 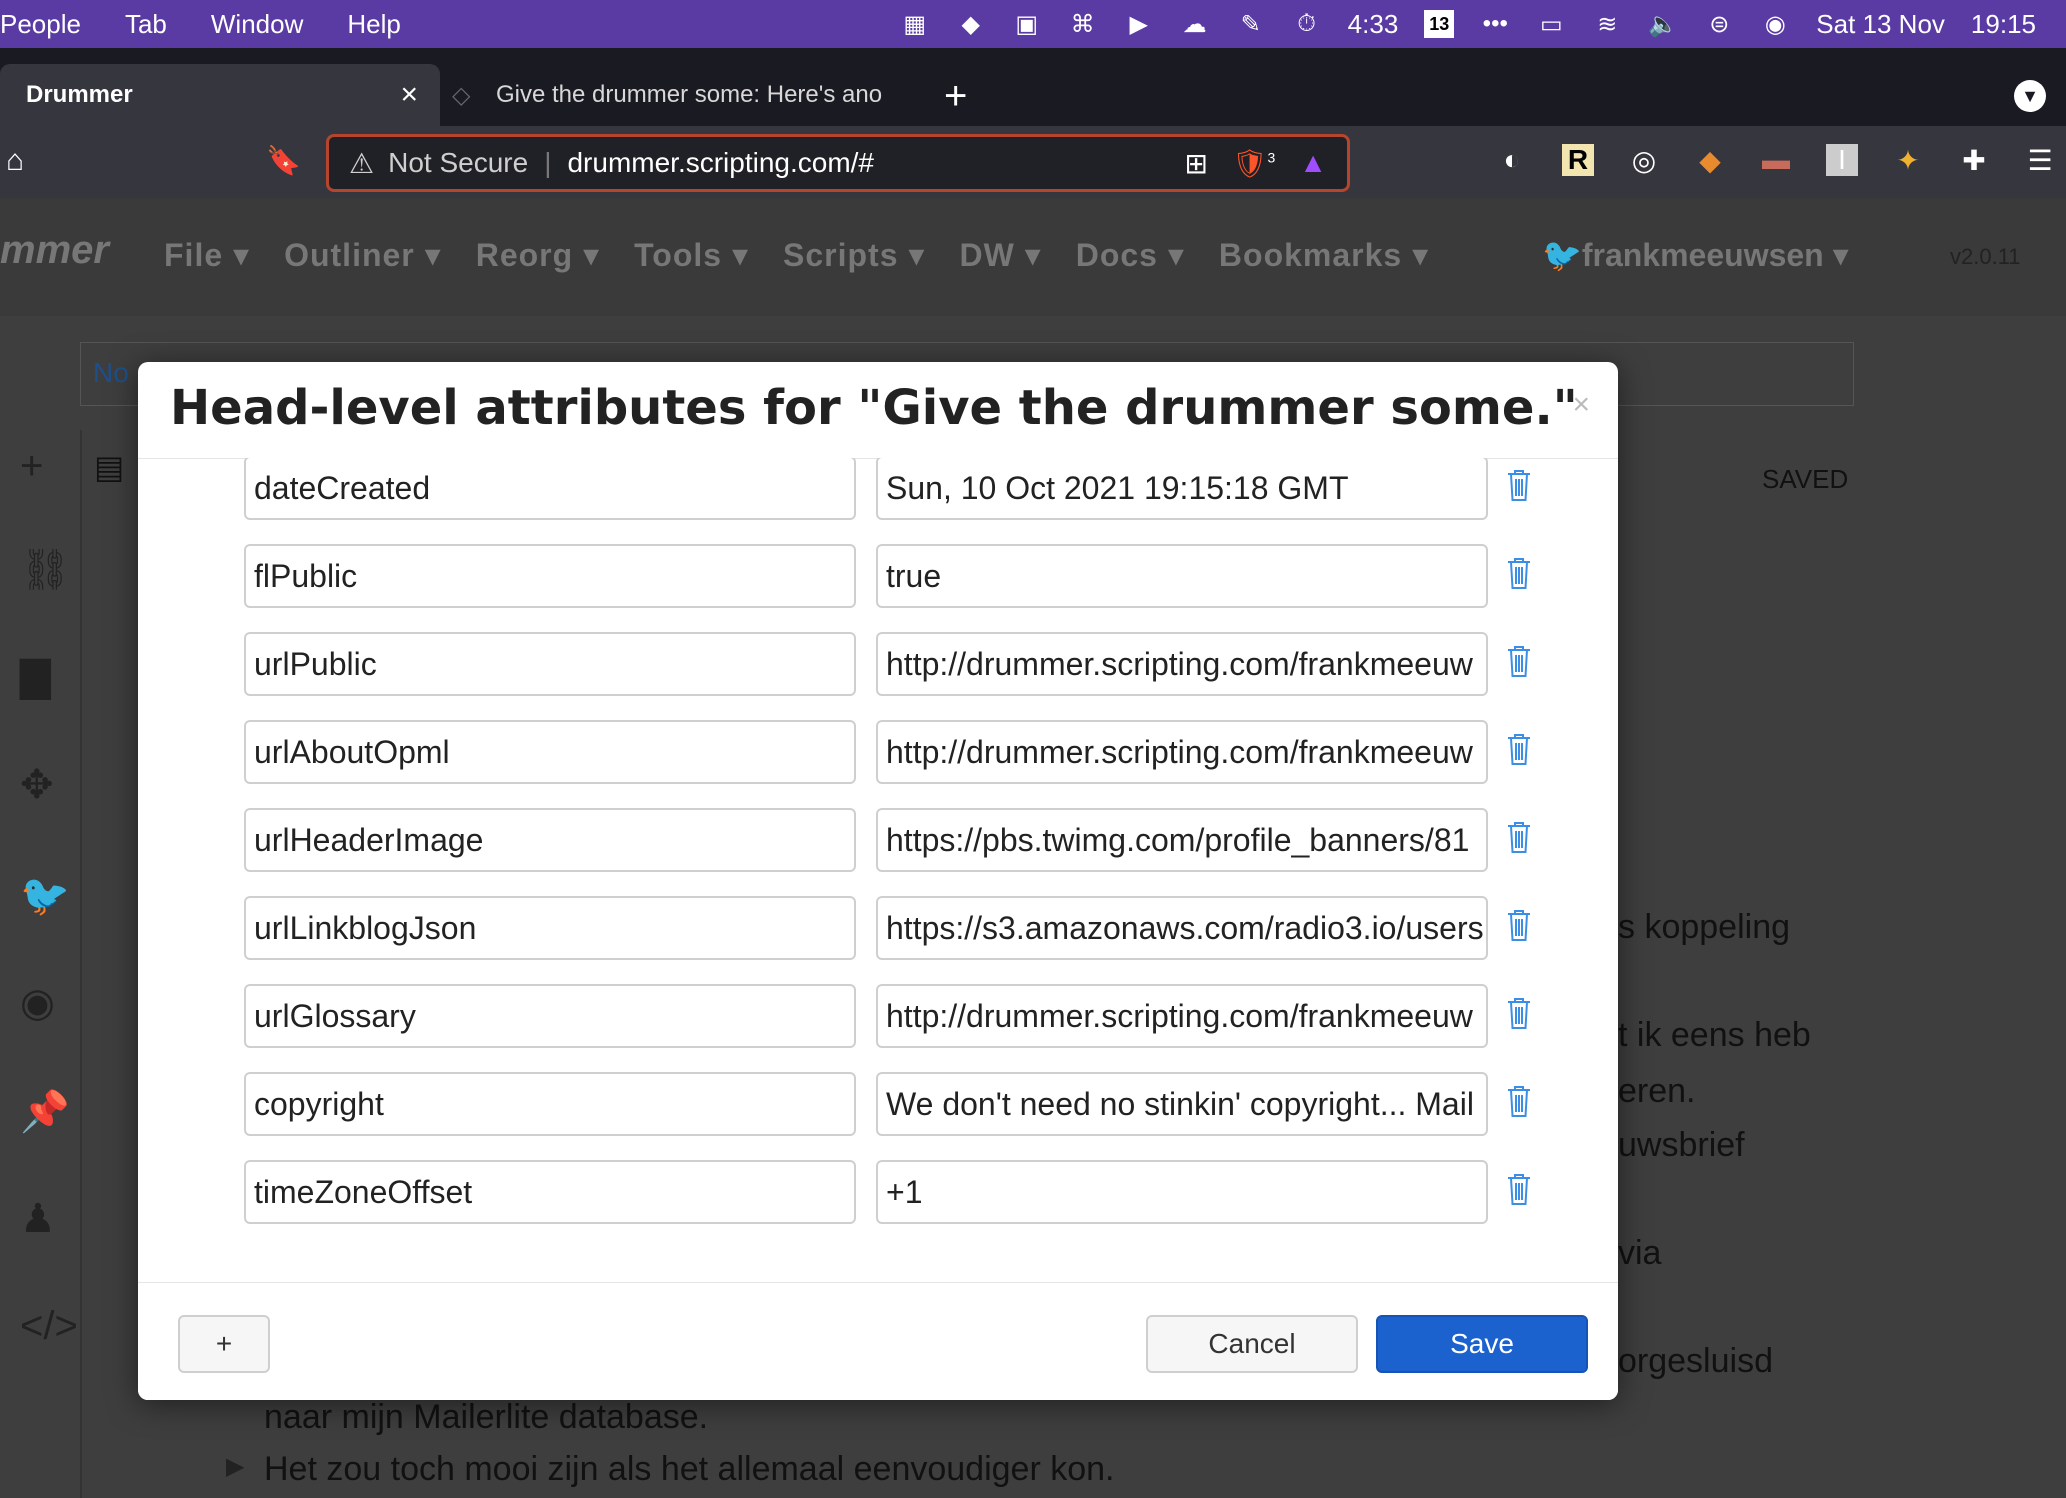 I want to click on battery-icon: ▭, so click(x=1551, y=24).